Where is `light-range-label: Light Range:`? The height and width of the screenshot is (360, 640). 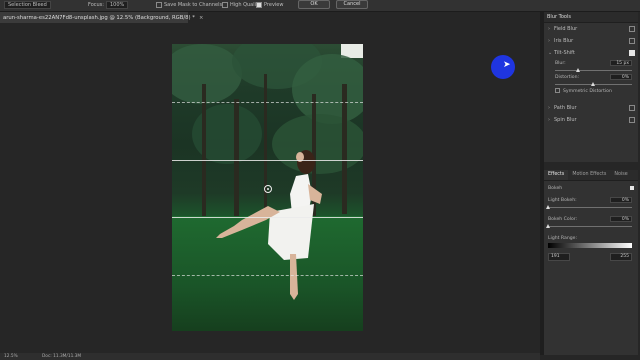
light-range-label: Light Range: is located at coordinates (563, 238).